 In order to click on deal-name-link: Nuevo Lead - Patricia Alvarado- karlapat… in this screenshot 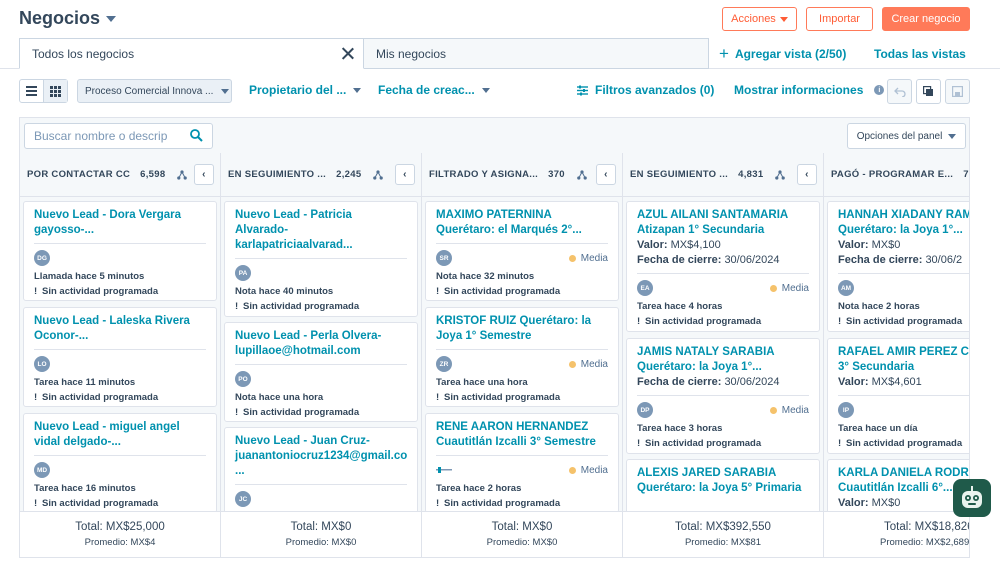, I will do `click(321, 230)`.